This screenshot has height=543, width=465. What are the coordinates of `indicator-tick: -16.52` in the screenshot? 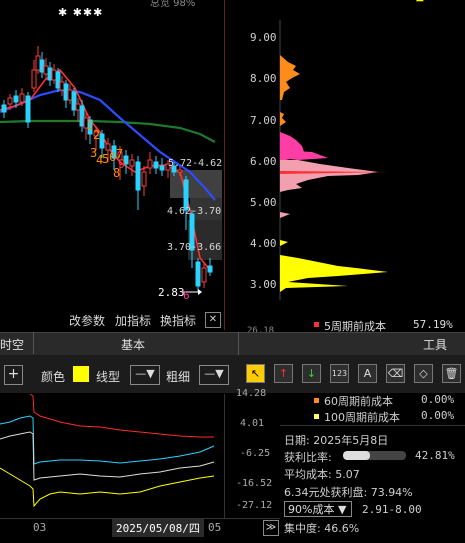 It's located at (254, 483).